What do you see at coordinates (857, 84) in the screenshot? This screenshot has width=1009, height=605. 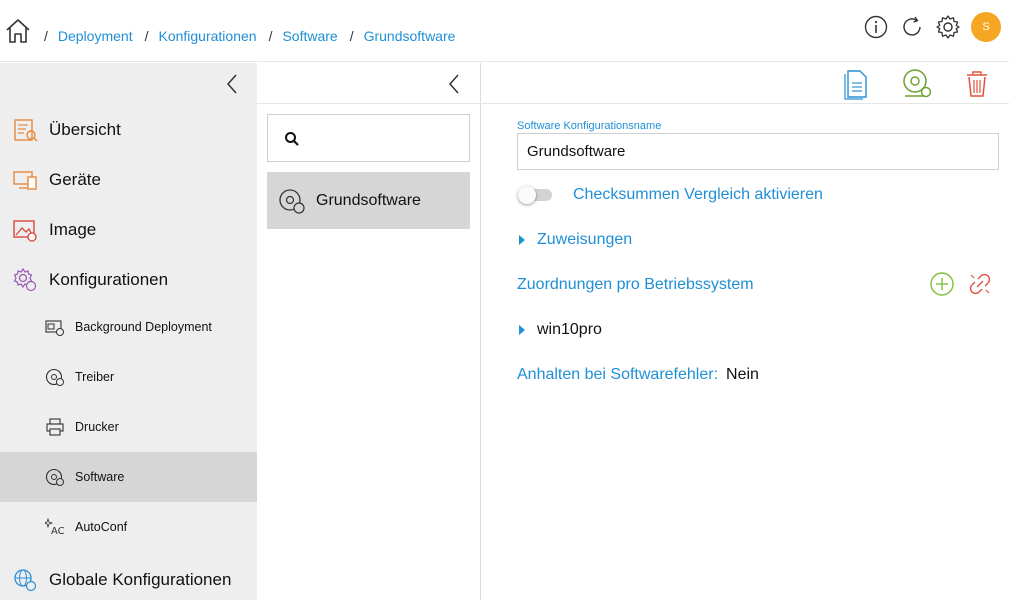 I see `document-icon` at bounding box center [857, 84].